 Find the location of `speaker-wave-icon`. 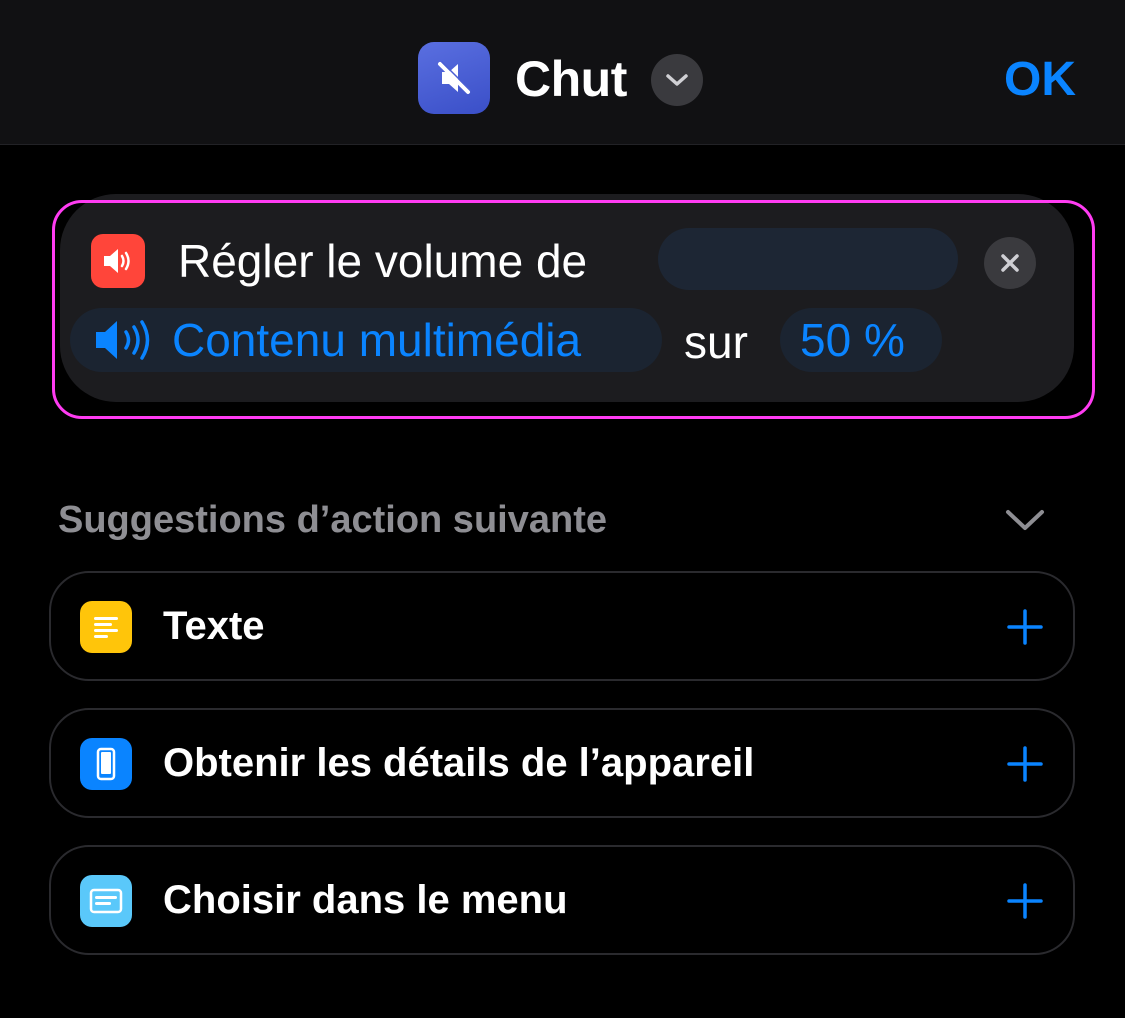

speaker-wave-icon is located at coordinates (123, 340).